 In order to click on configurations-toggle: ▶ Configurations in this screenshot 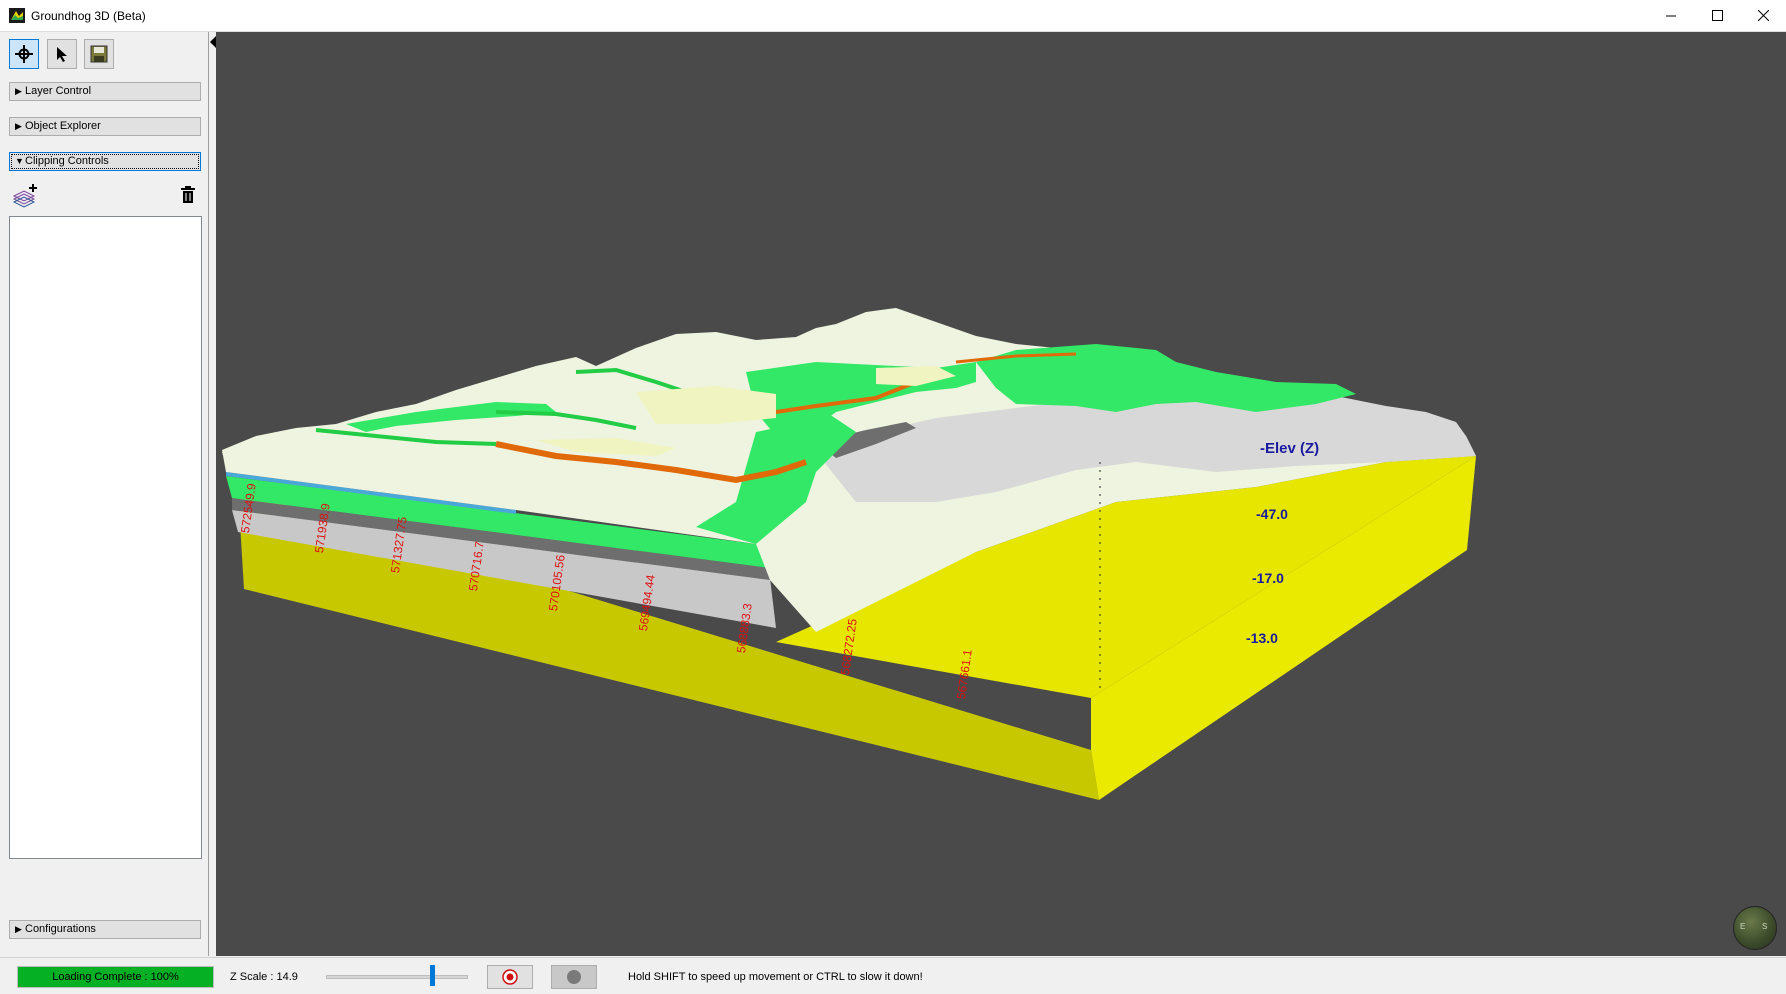, I will do `click(105, 929)`.